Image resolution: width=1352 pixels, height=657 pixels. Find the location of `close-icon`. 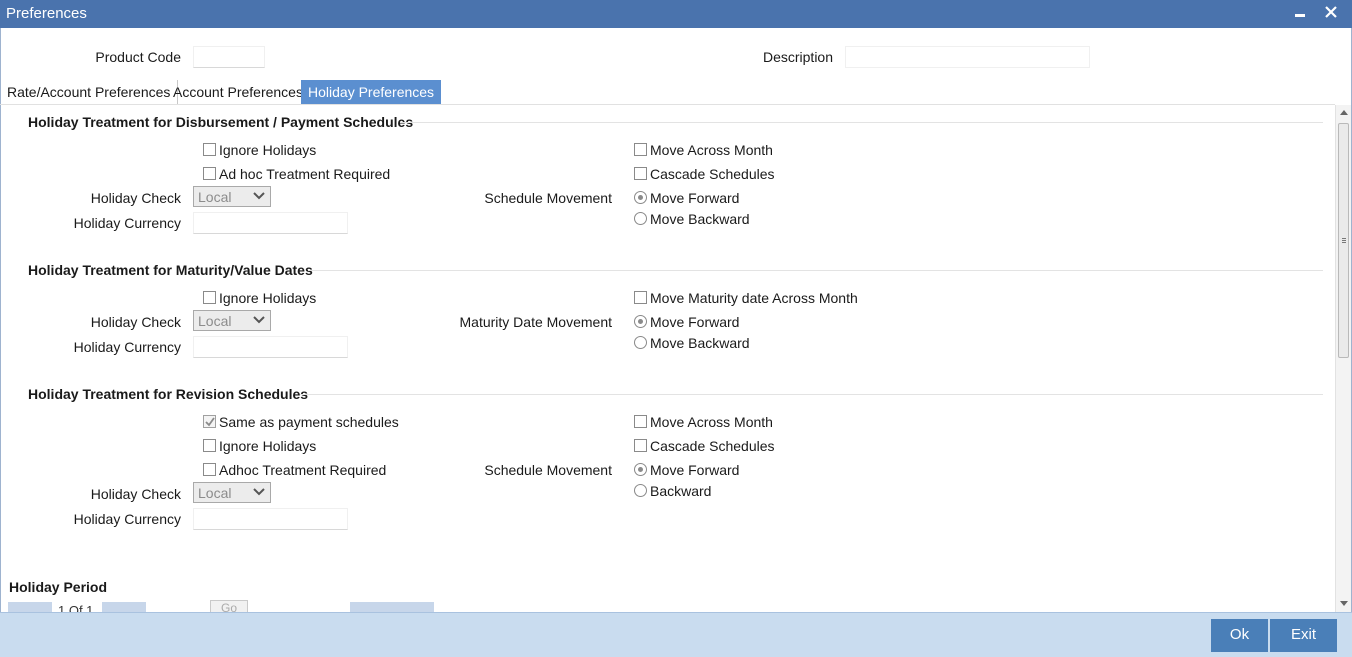

close-icon is located at coordinates (1331, 13).